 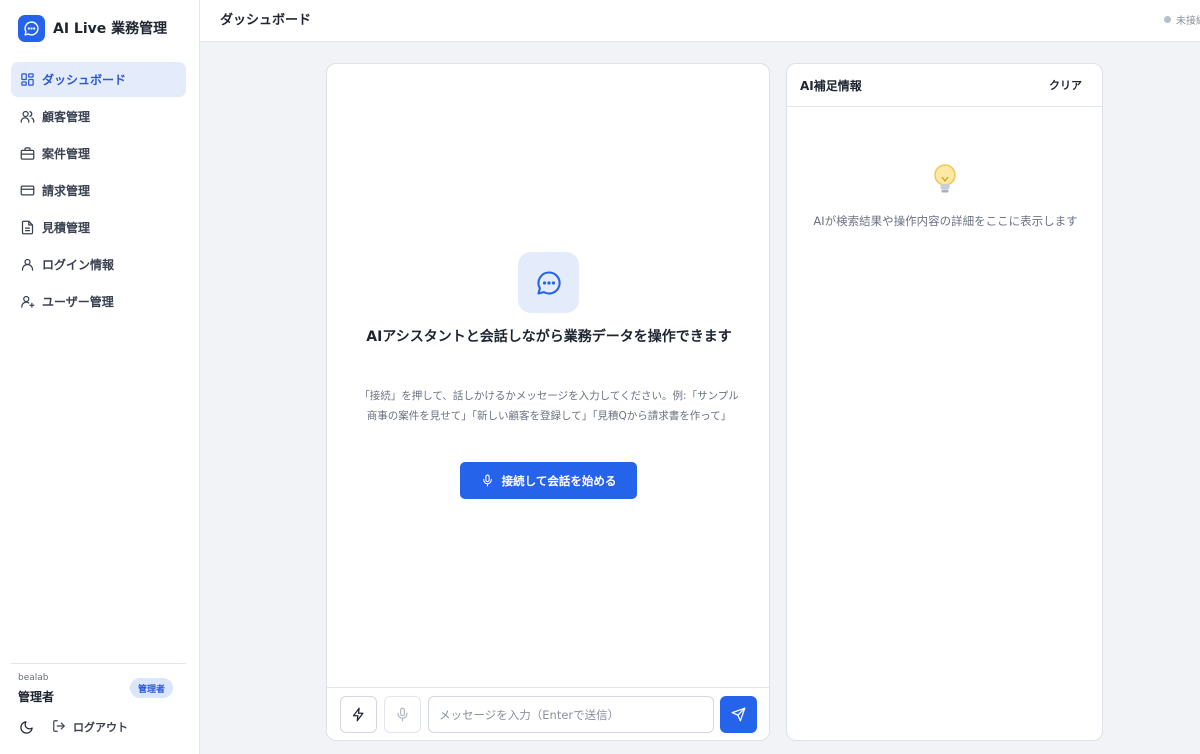 I want to click on app-title: AI Live 業務管理, so click(x=110, y=29).